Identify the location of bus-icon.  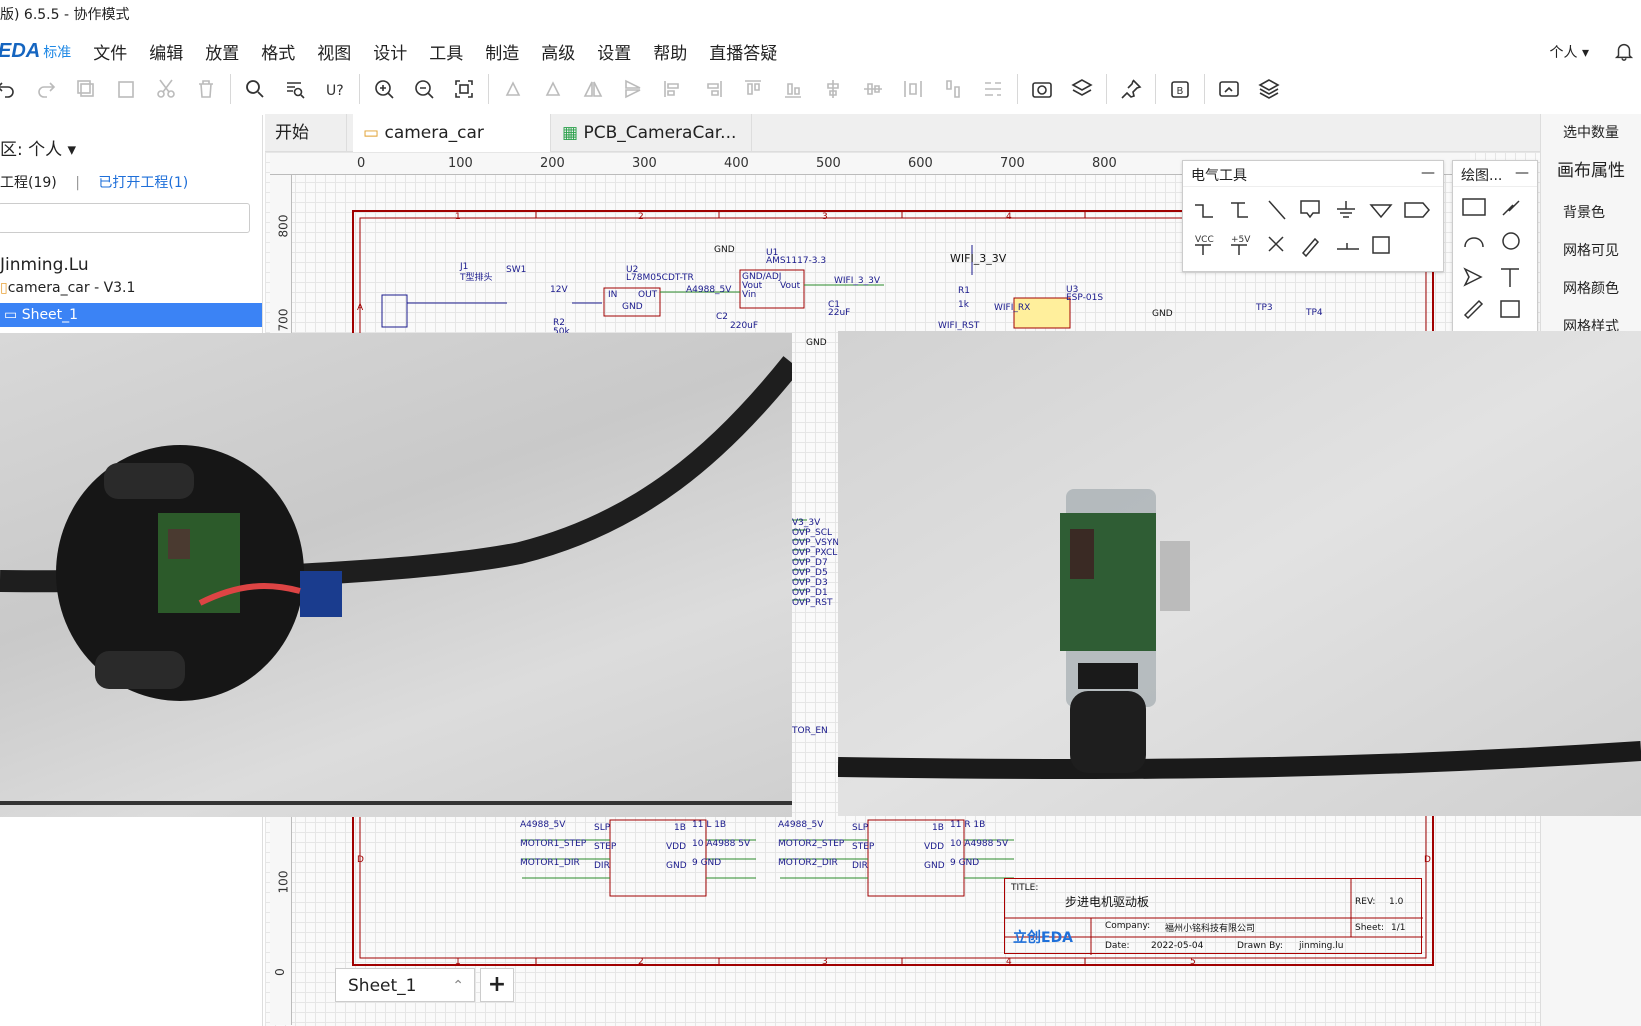
(1239, 210).